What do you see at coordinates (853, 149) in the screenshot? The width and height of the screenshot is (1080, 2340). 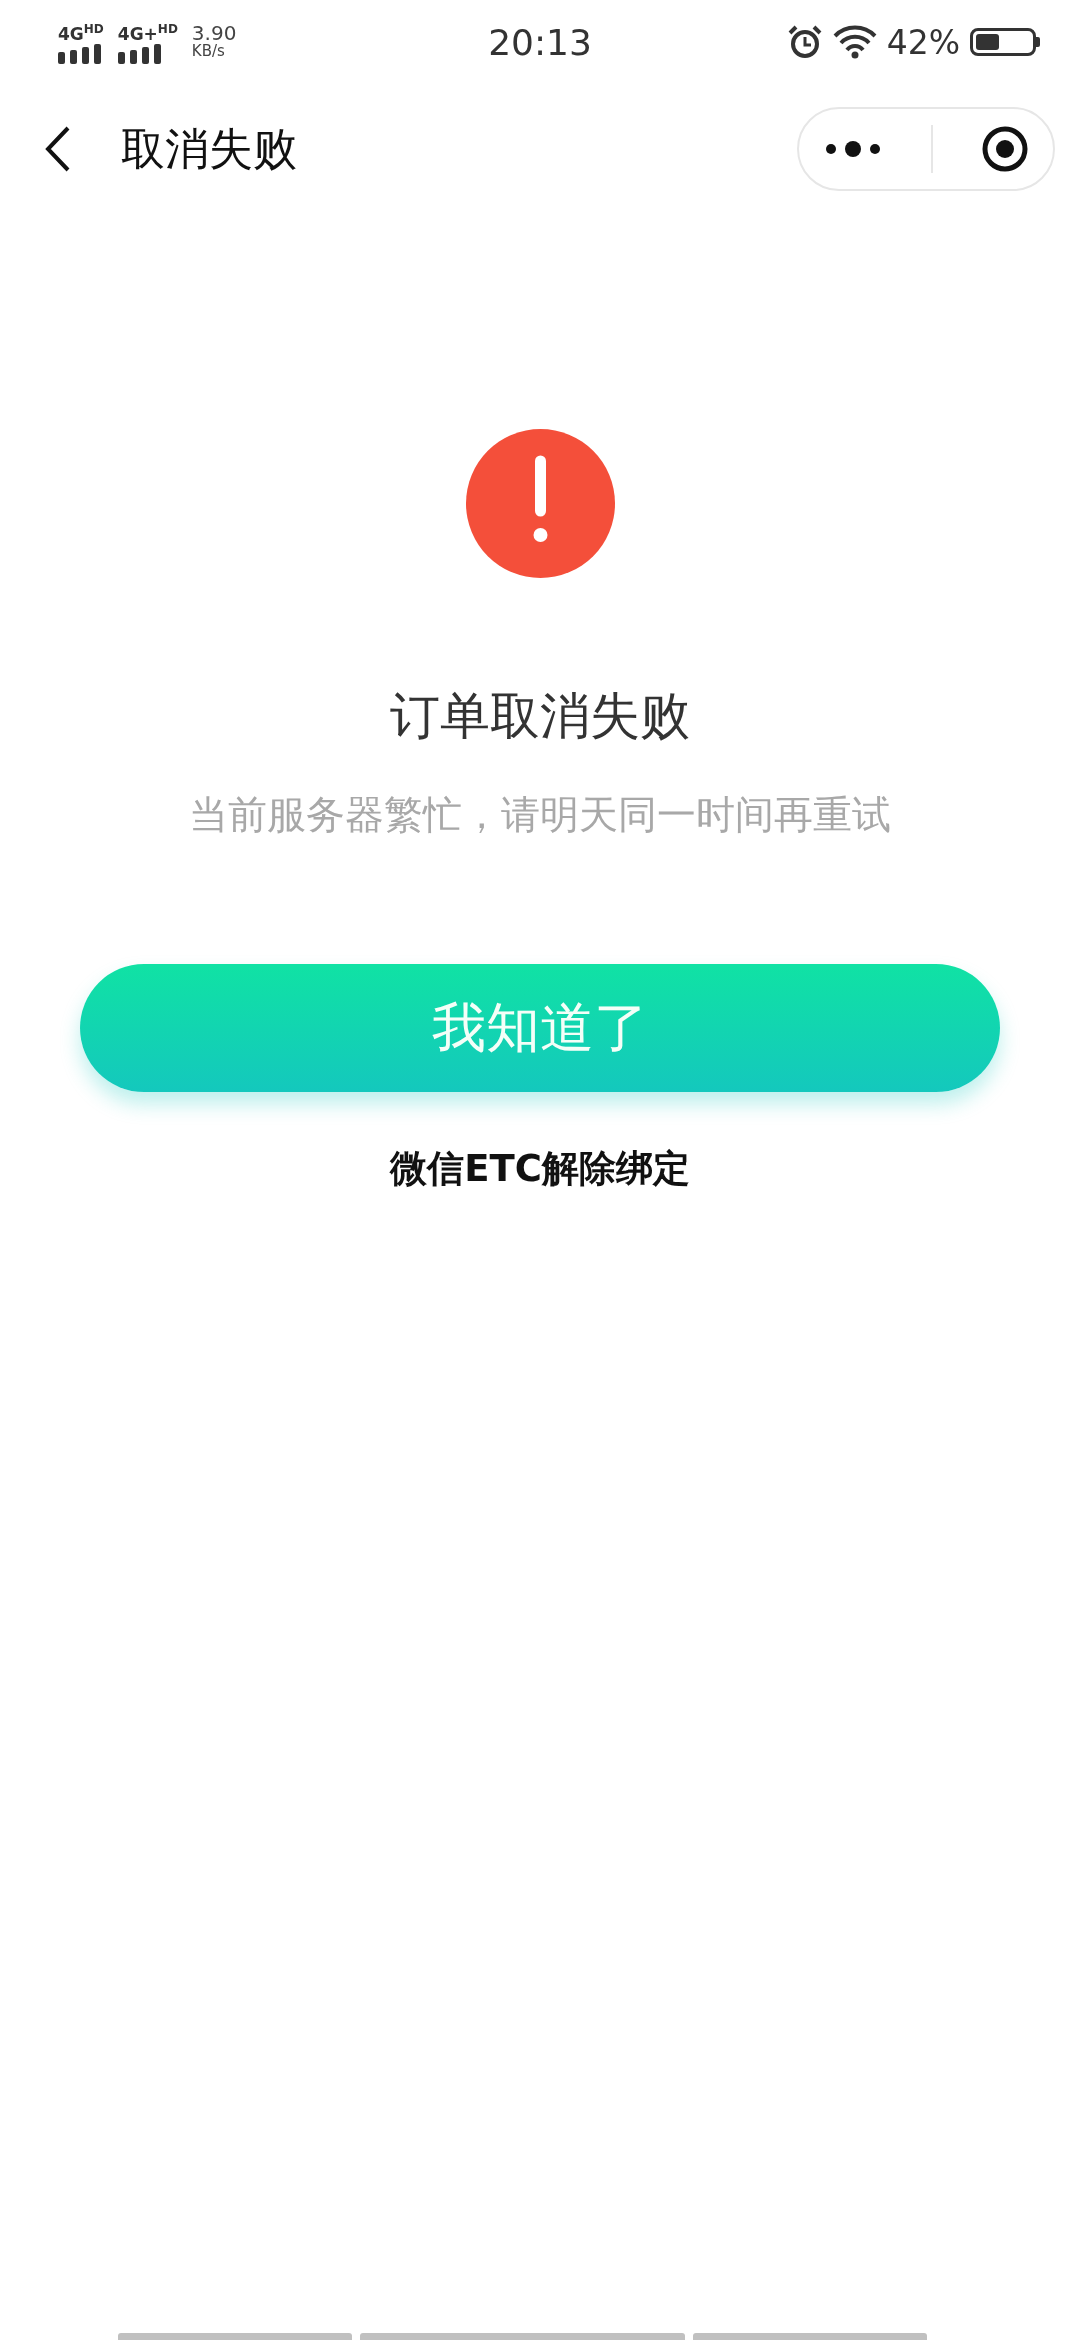 I see `more-icon` at bounding box center [853, 149].